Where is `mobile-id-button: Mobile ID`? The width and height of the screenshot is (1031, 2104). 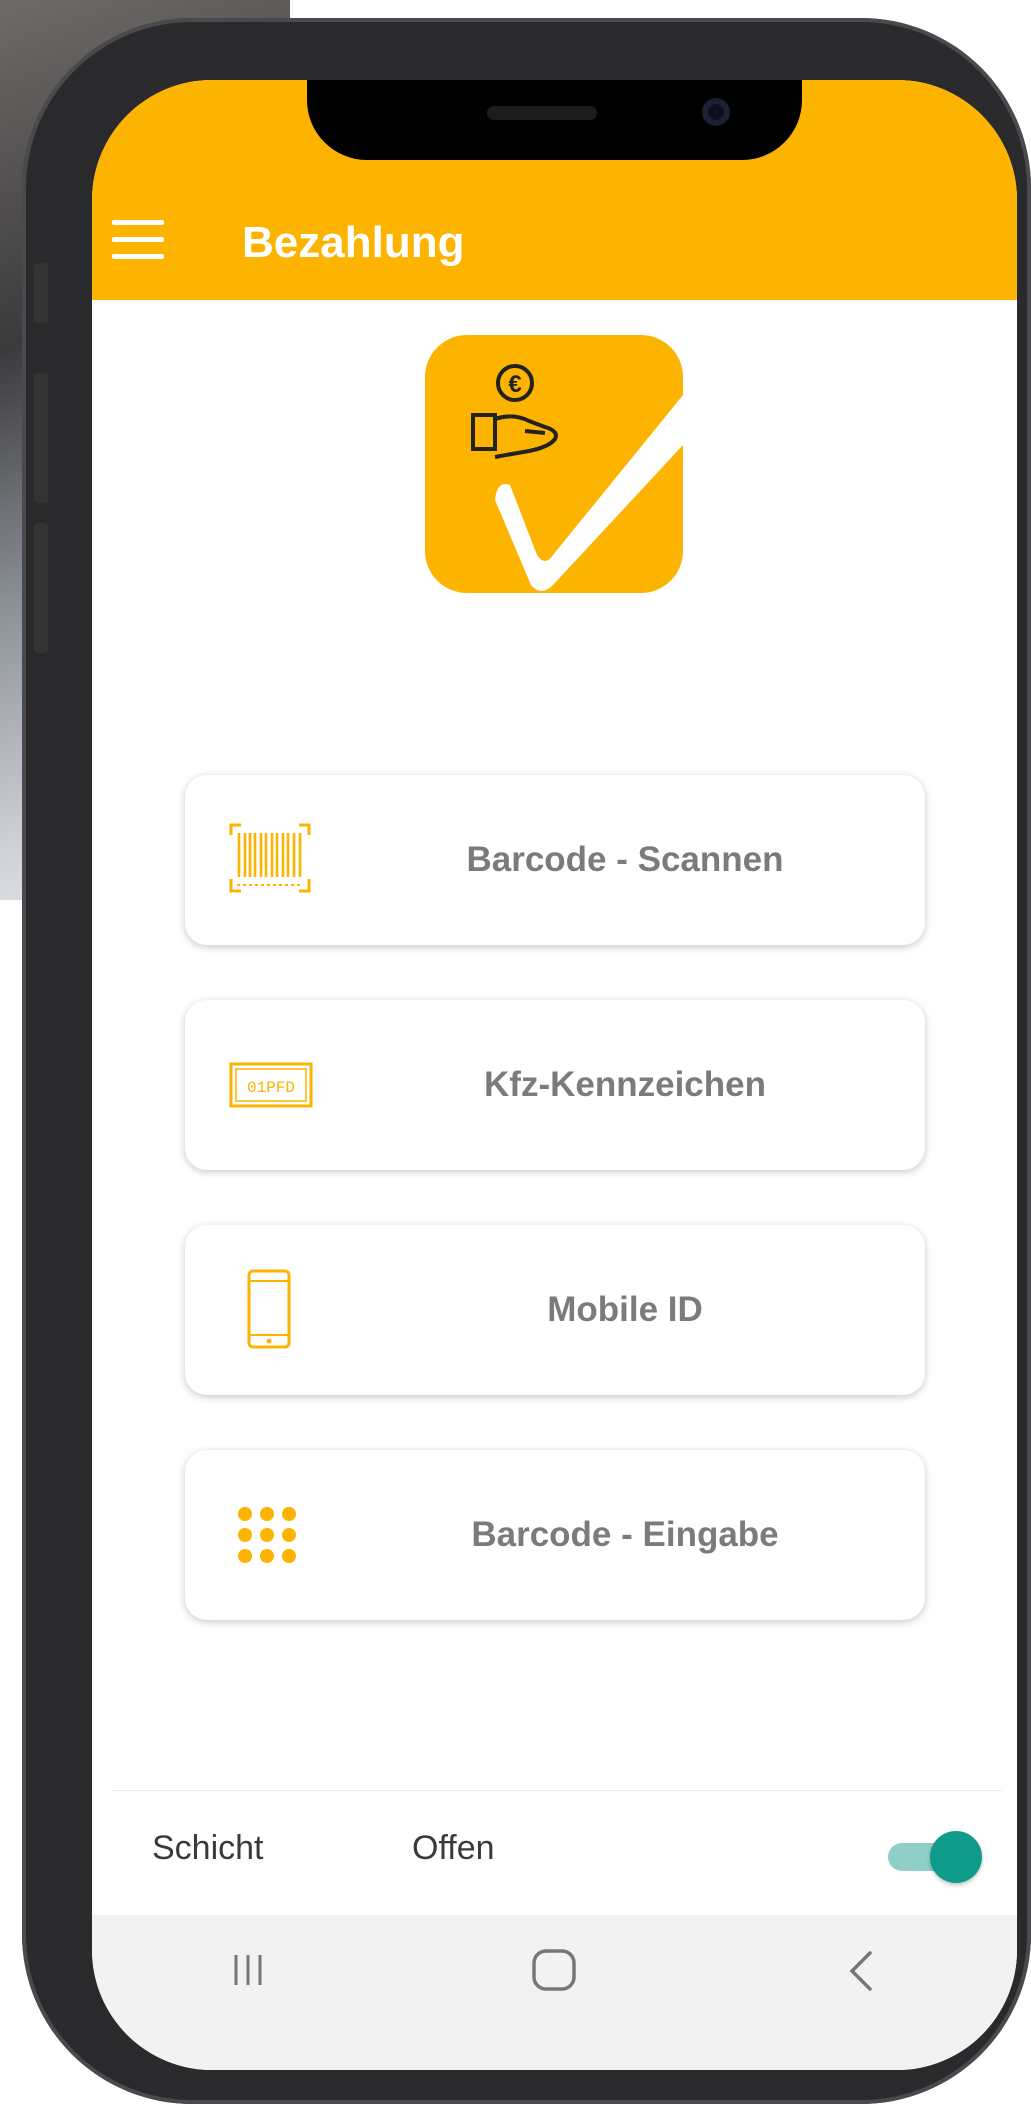 mobile-id-button: Mobile ID is located at coordinates (555, 1310).